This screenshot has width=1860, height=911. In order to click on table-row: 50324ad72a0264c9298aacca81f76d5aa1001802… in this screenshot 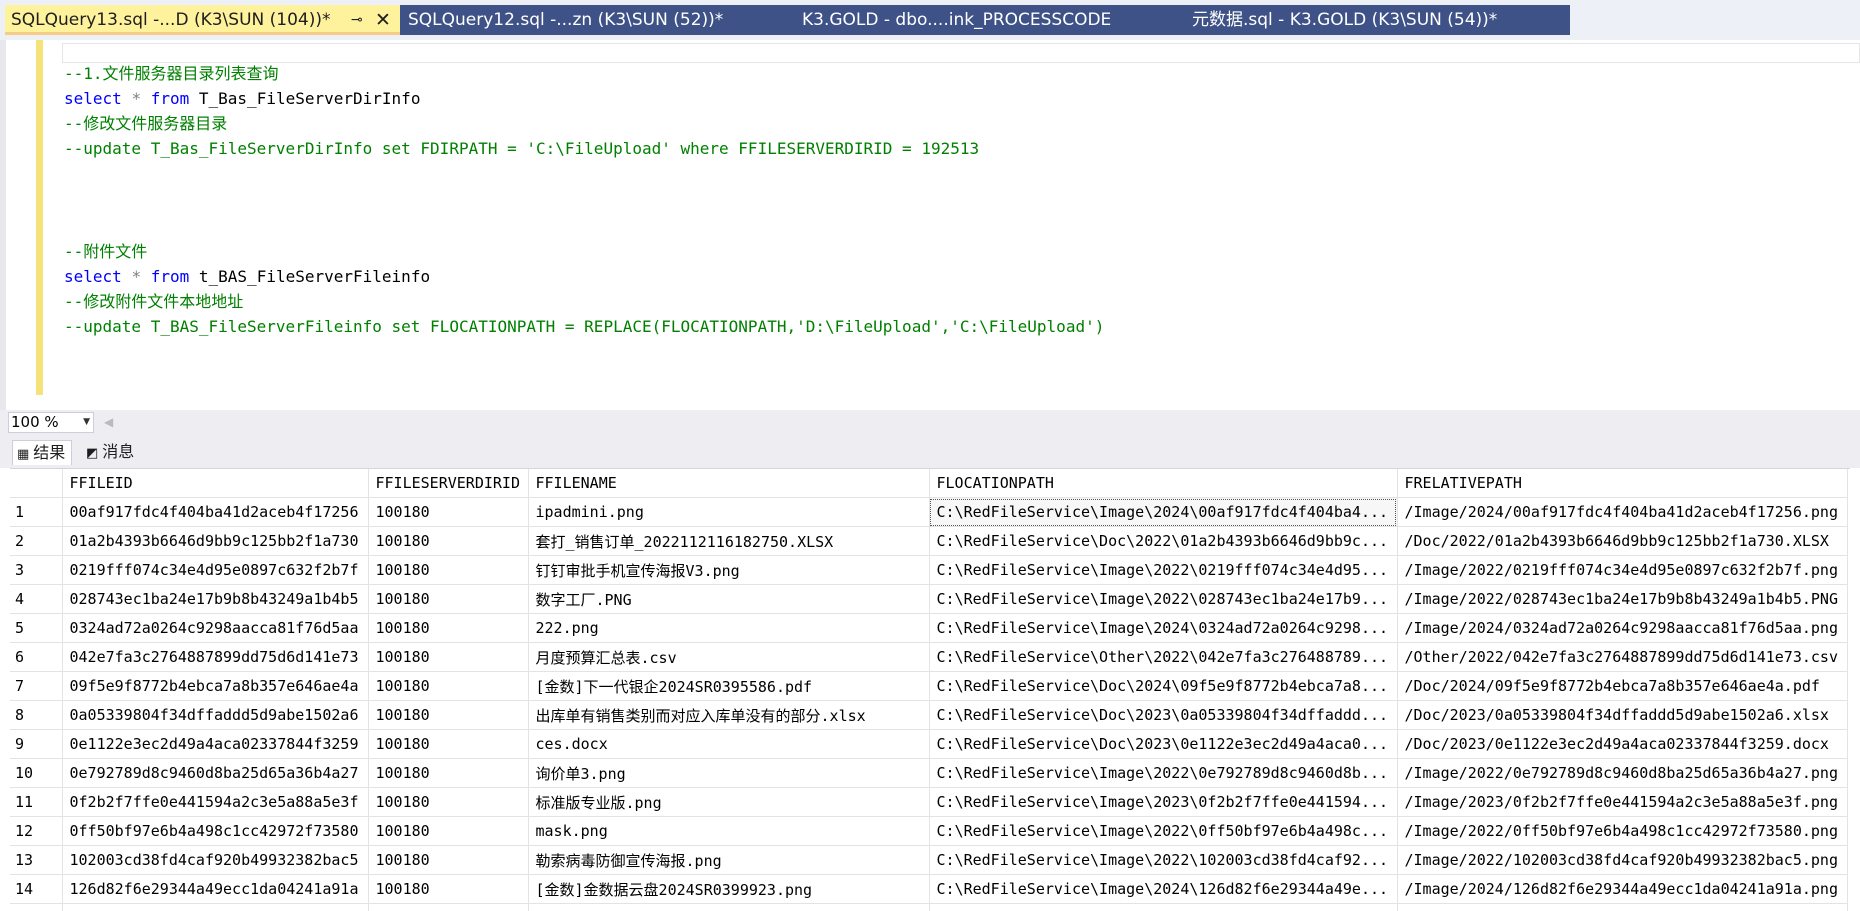, I will do `click(928, 628)`.